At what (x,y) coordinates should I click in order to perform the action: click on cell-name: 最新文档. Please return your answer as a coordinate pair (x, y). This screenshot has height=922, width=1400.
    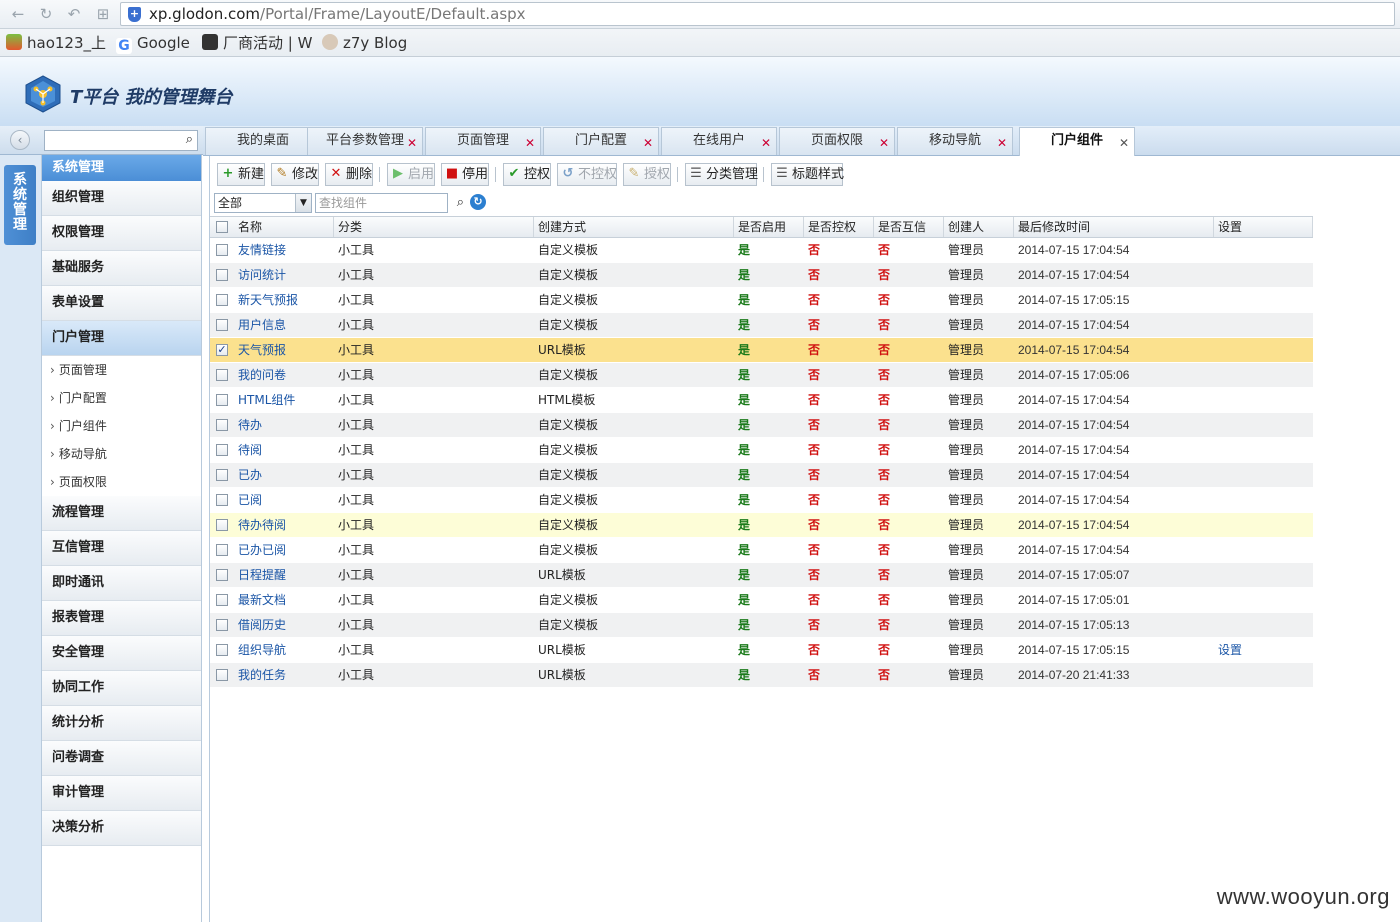
    Looking at the image, I should click on (284, 600).